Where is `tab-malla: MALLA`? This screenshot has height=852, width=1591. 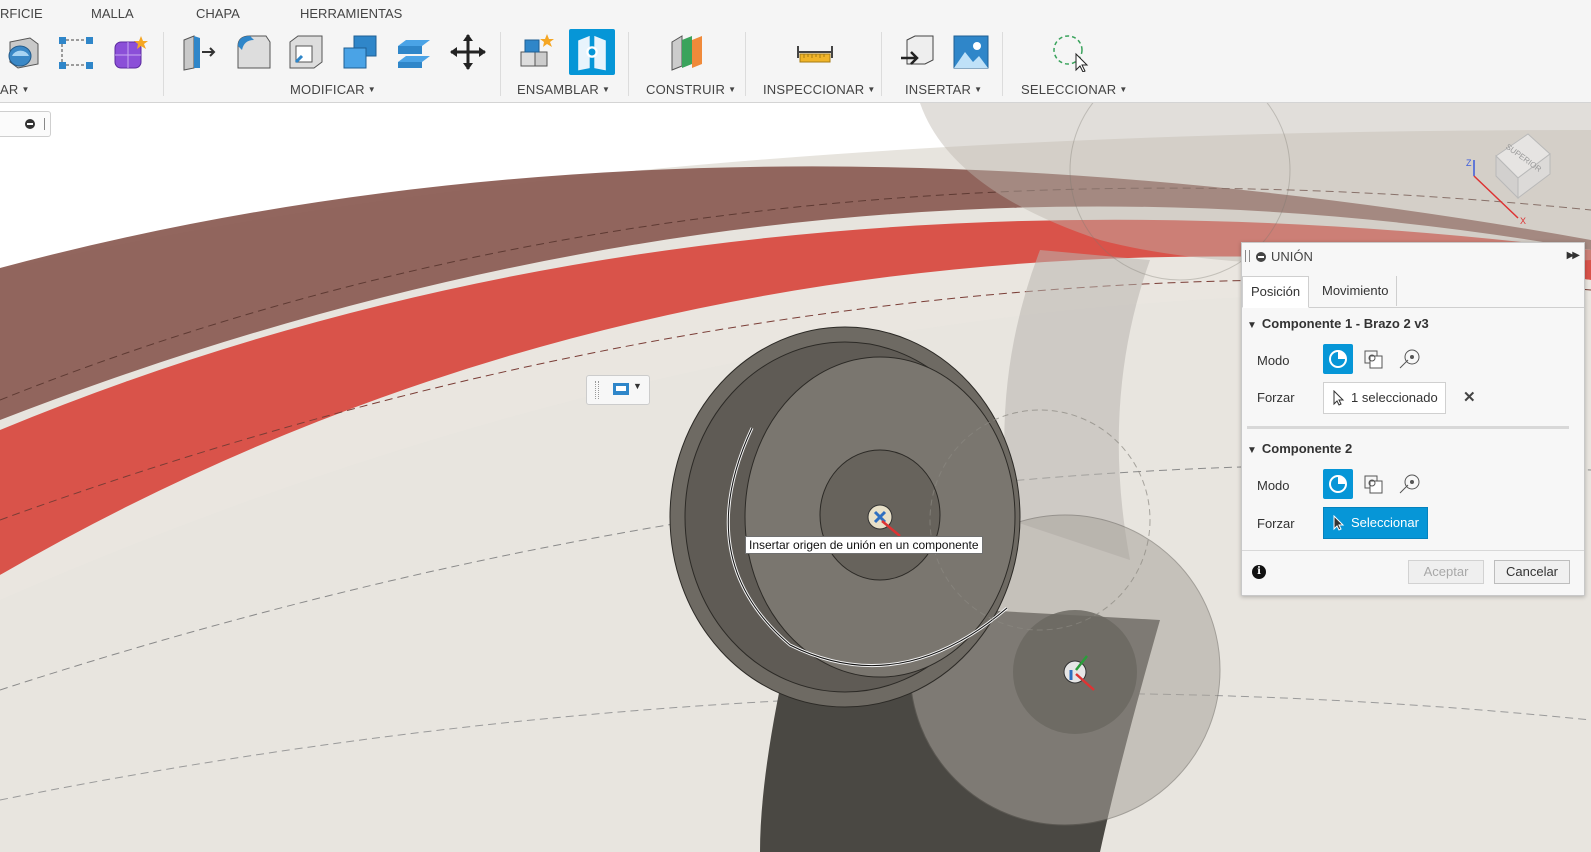
tab-malla: MALLA is located at coordinates (112, 13).